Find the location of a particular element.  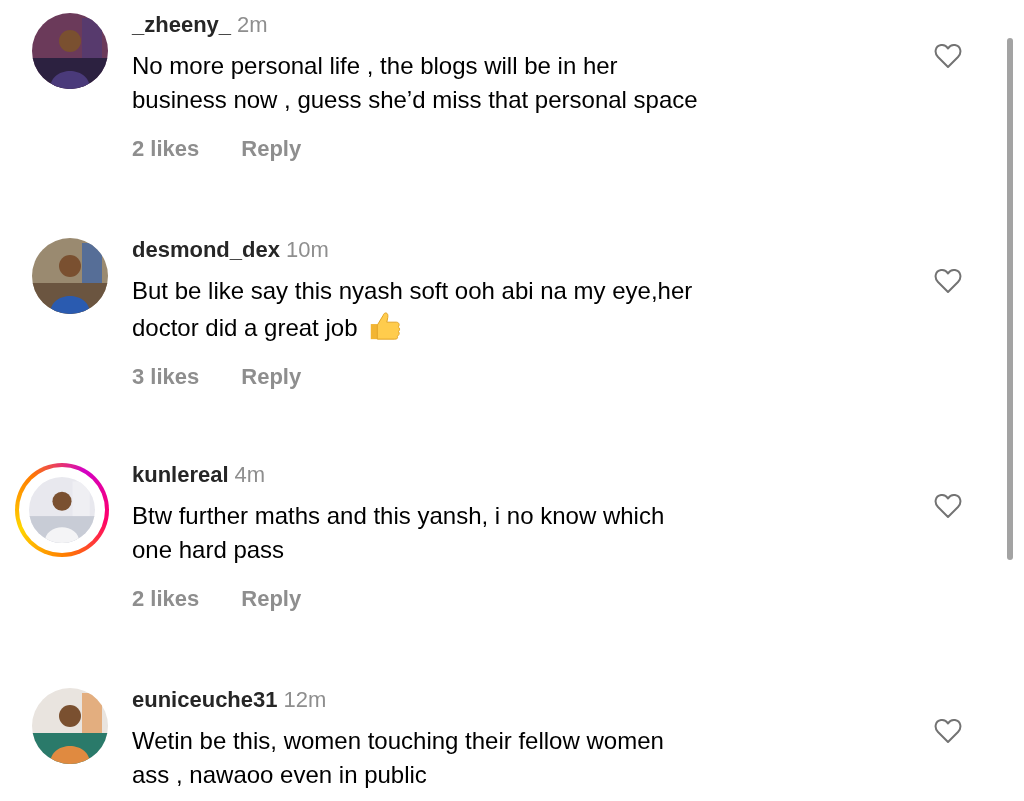

username: _zheeny_ is located at coordinates (182, 25).